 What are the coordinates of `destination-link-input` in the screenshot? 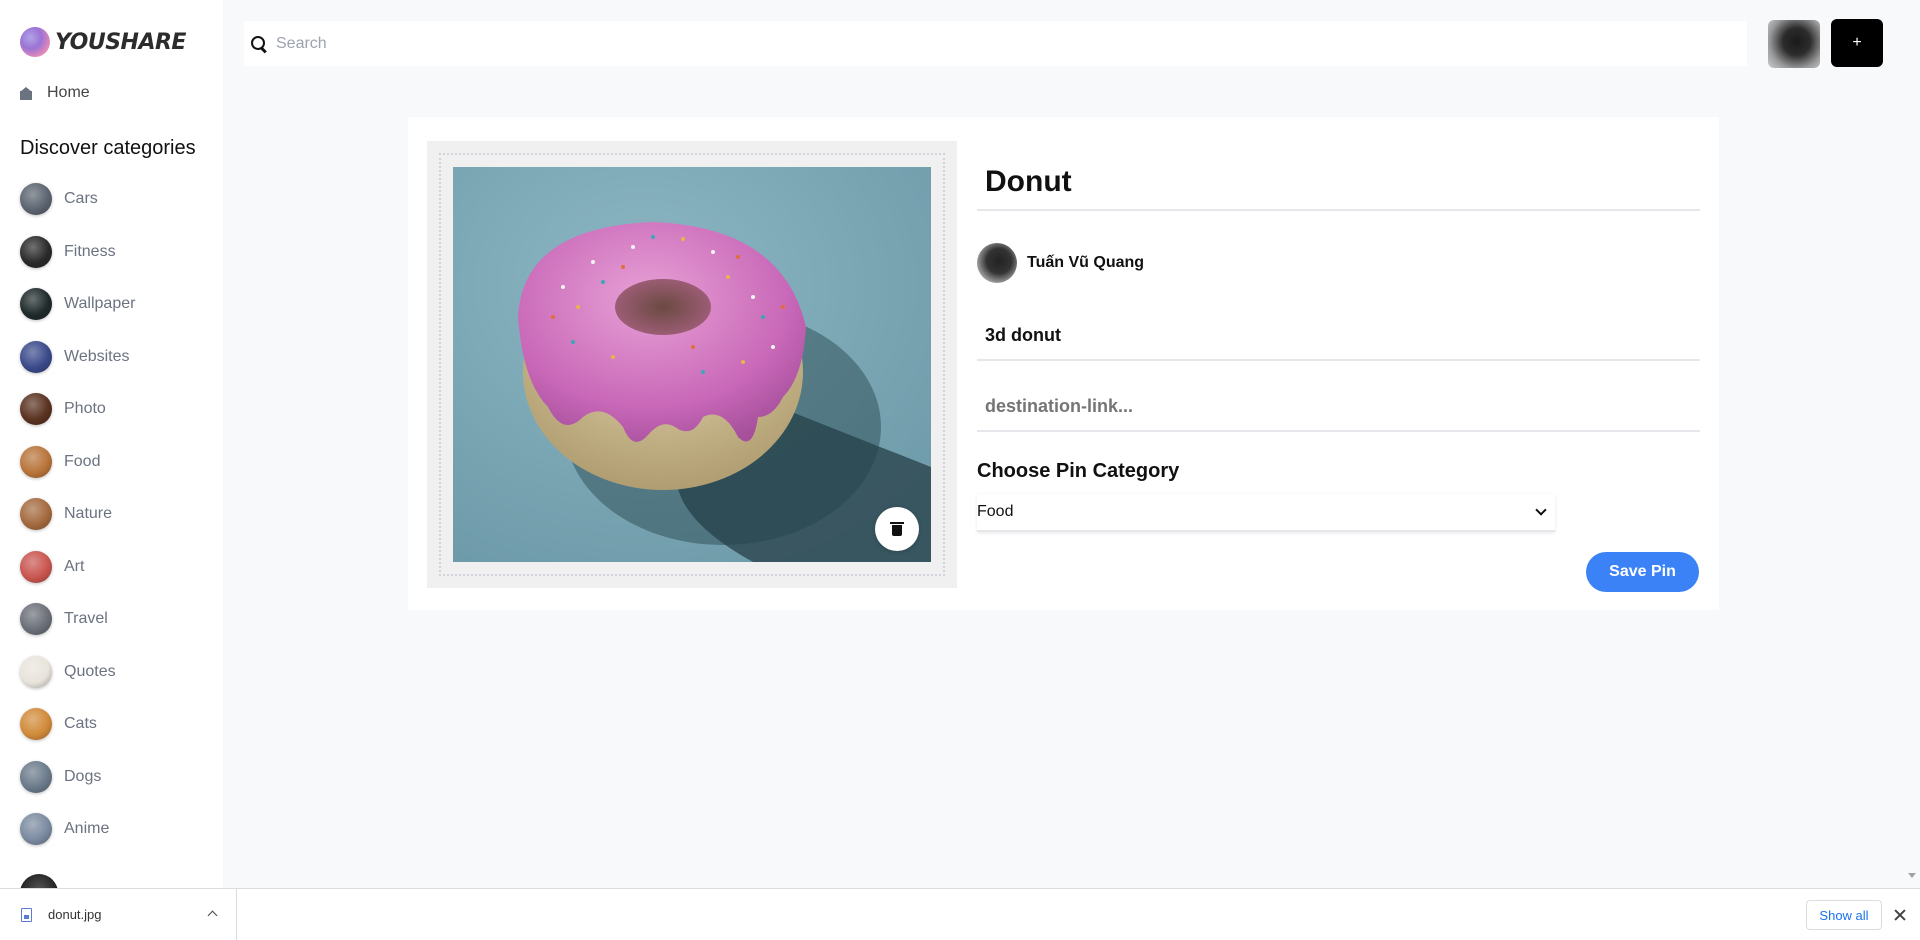 It's located at (1338, 407).